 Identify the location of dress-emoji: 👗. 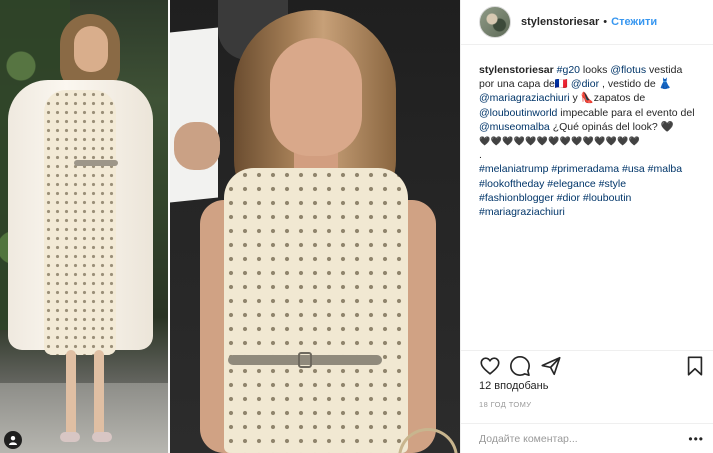
(665, 84).